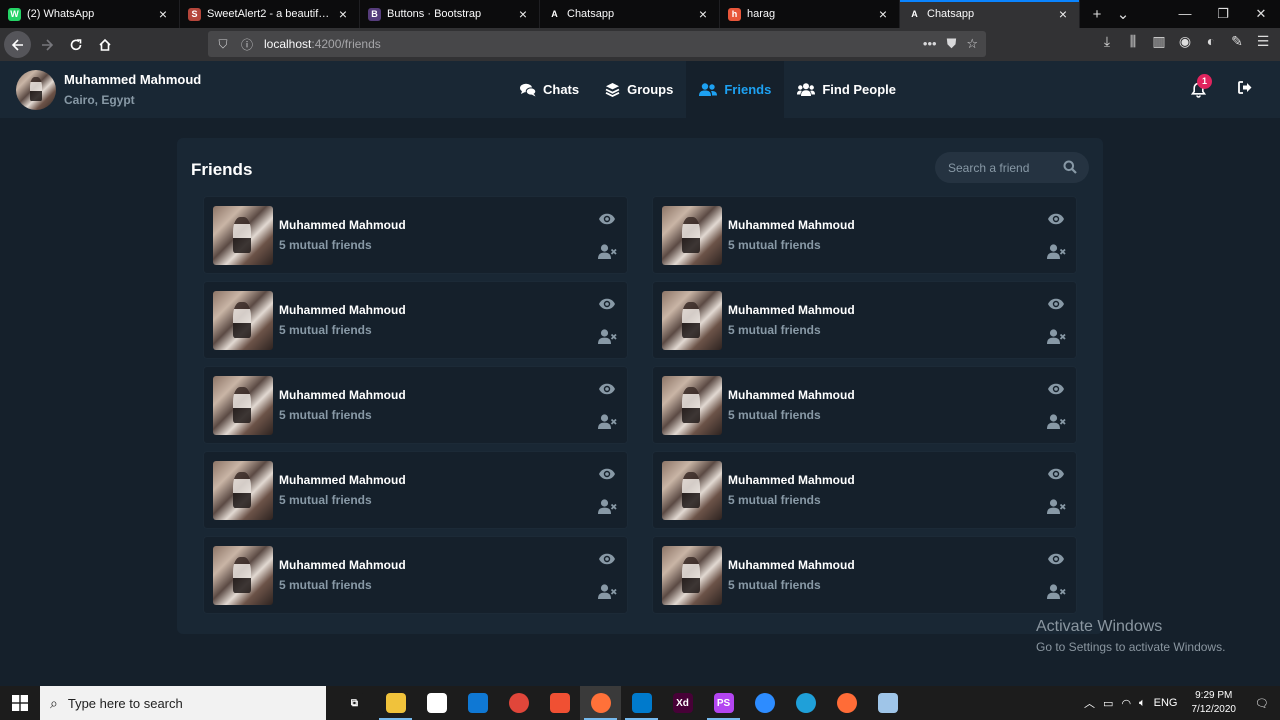  I want to click on action-center-icon: 🗨︎, so click(1262, 703).